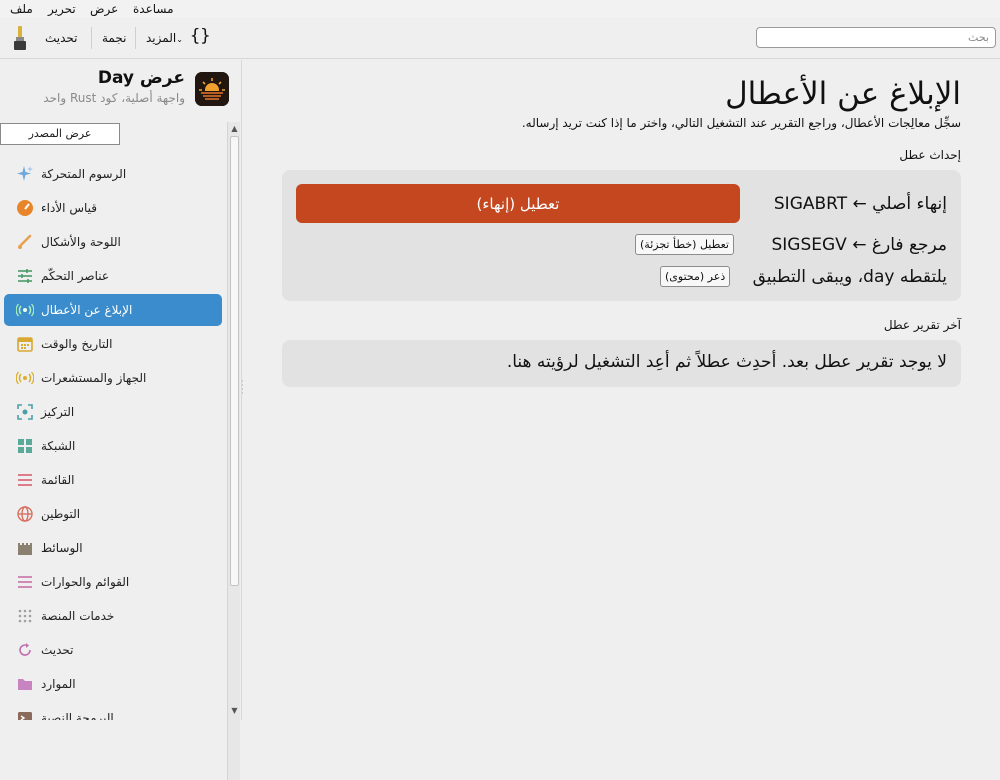 Image resolution: width=1000 pixels, height=780 pixels. I want to click on sidebar-item-device-sensors: الجهاز والمستشعرات, so click(113, 378).